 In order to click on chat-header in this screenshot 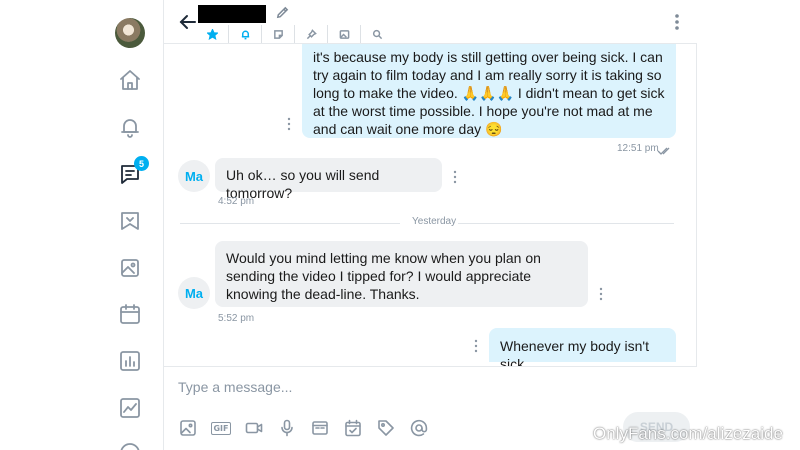, I will do `click(430, 22)`.